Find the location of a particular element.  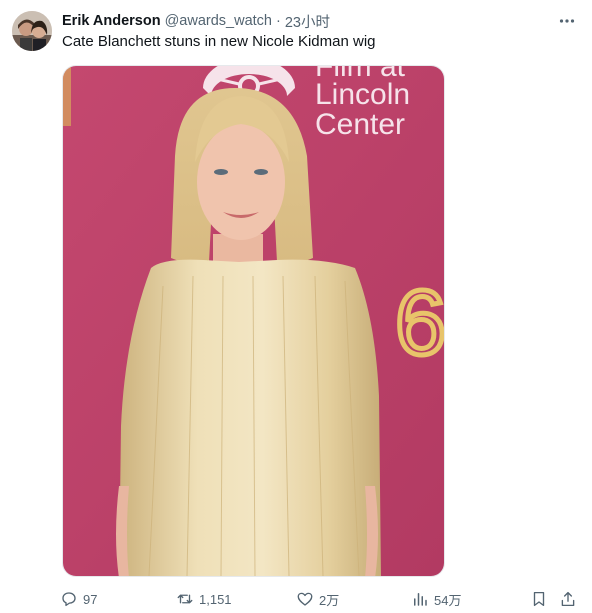

reply-count: 97 is located at coordinates (90, 599).